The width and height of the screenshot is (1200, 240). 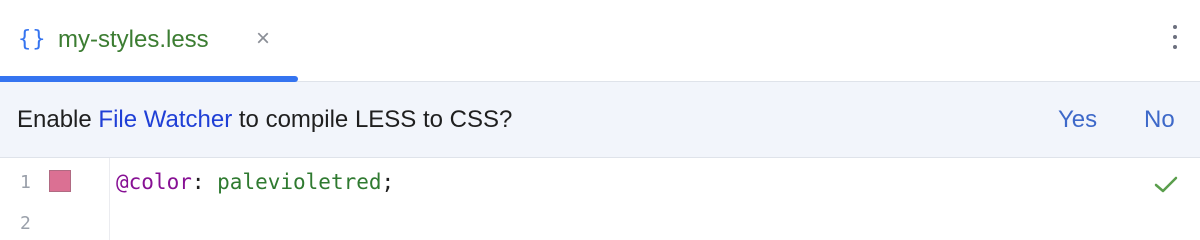 I want to click on yes-button: Yes, so click(x=1077, y=120).